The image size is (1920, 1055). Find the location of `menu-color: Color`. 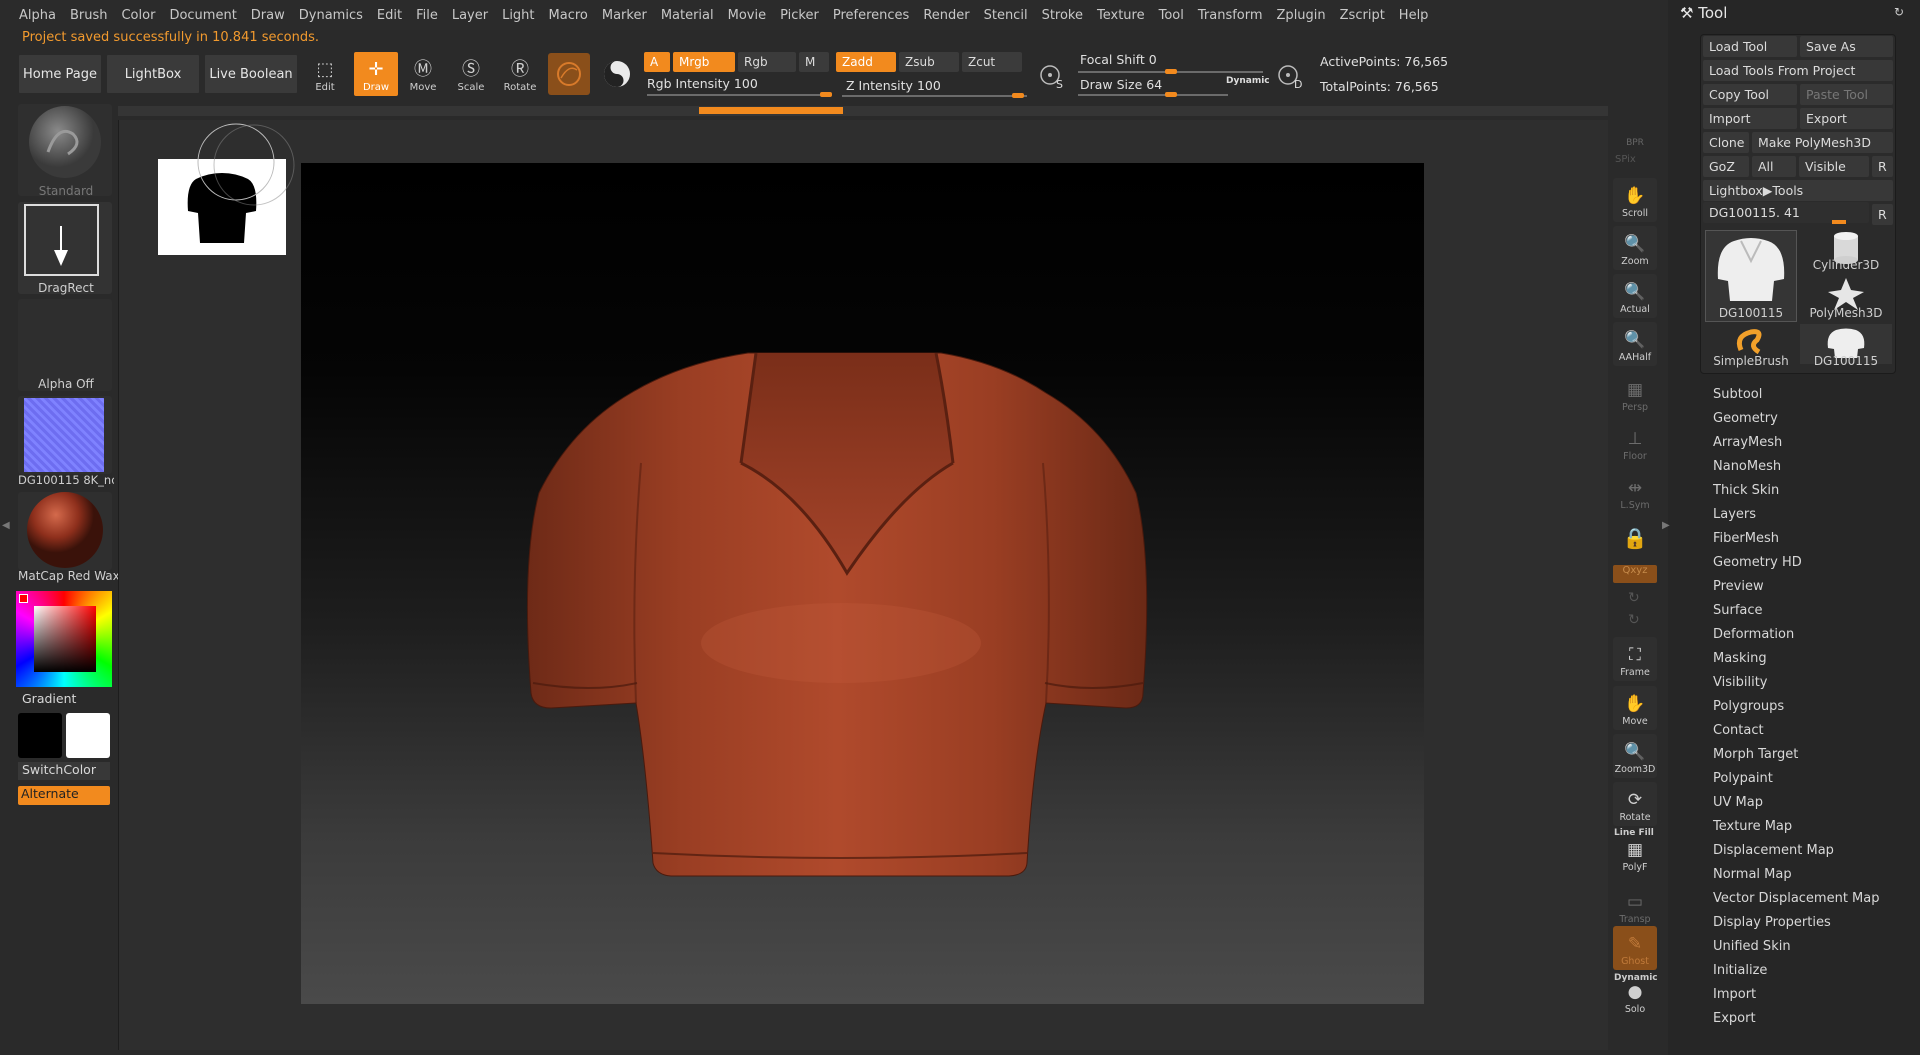

menu-color: Color is located at coordinates (138, 15).